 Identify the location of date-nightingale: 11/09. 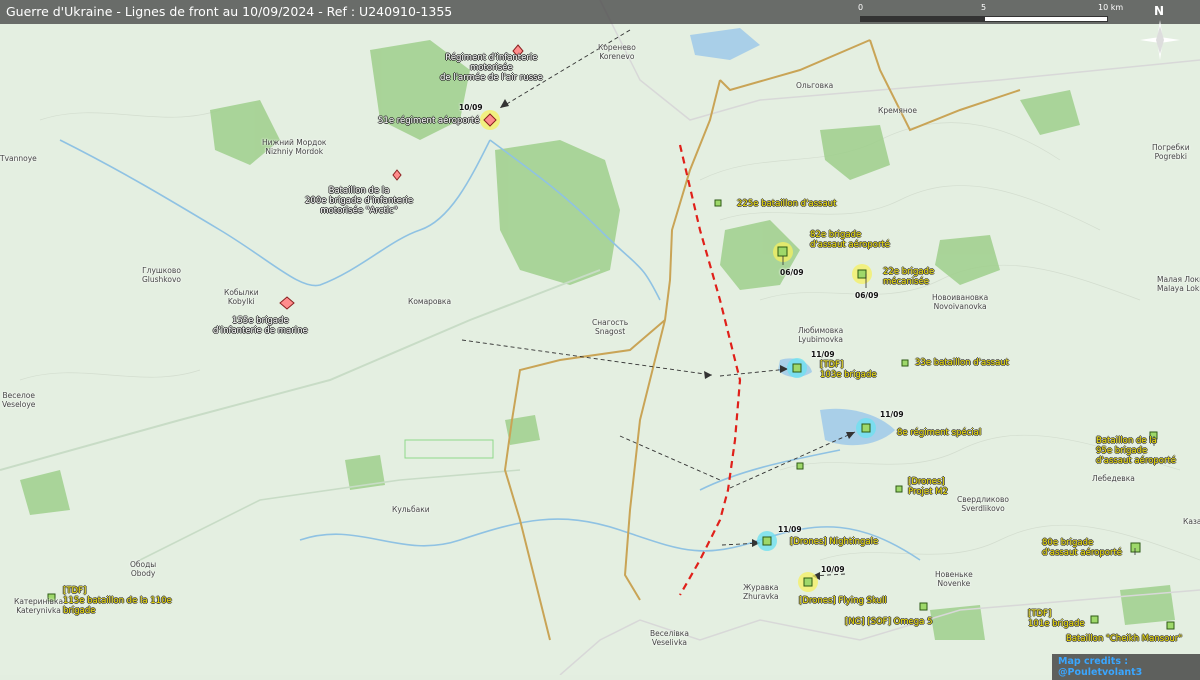
(790, 529).